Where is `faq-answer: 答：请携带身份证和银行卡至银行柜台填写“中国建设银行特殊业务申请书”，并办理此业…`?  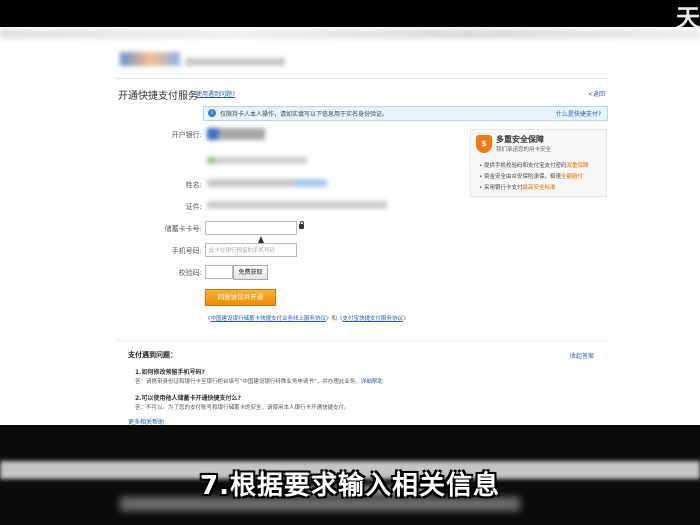
faq-answer: 答：请携带身份证和银行卡至银行柜台填写“中国建设银行特殊业务申请书”，并办理此业… is located at coordinates (259, 382).